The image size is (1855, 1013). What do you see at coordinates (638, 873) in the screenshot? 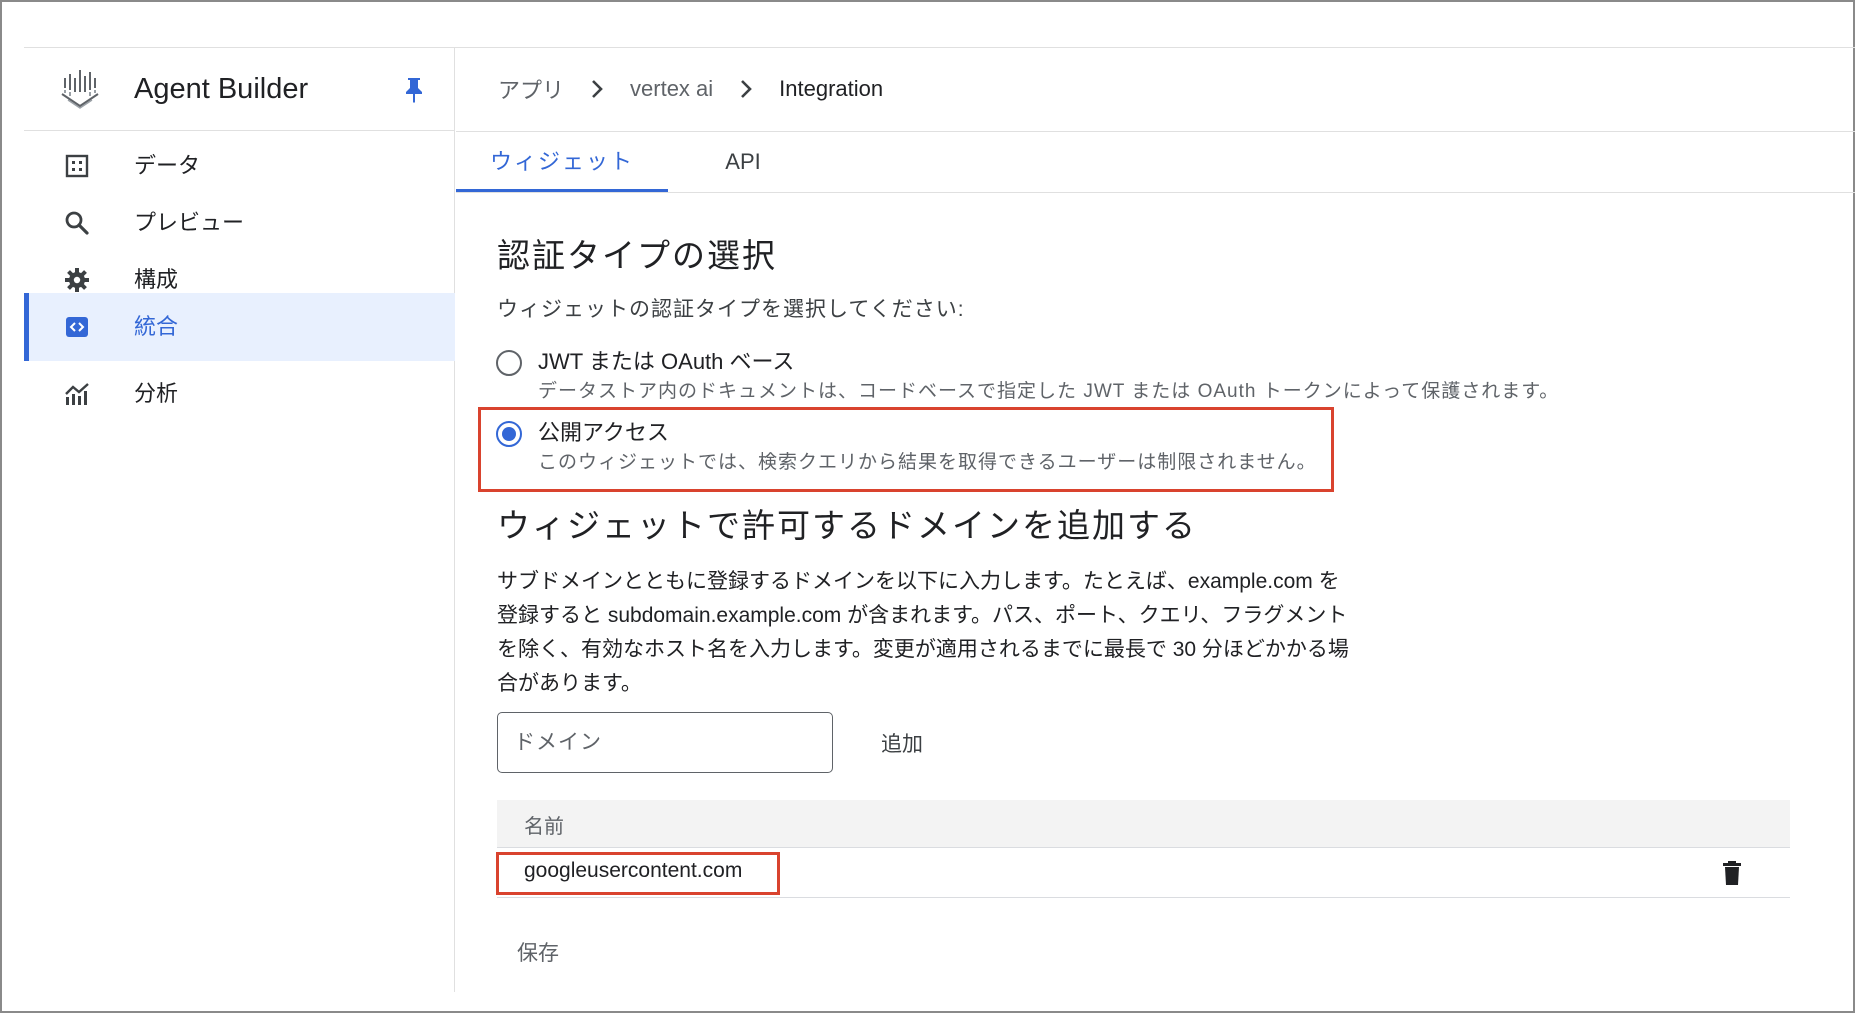
I see `highlight-box-domain` at bounding box center [638, 873].